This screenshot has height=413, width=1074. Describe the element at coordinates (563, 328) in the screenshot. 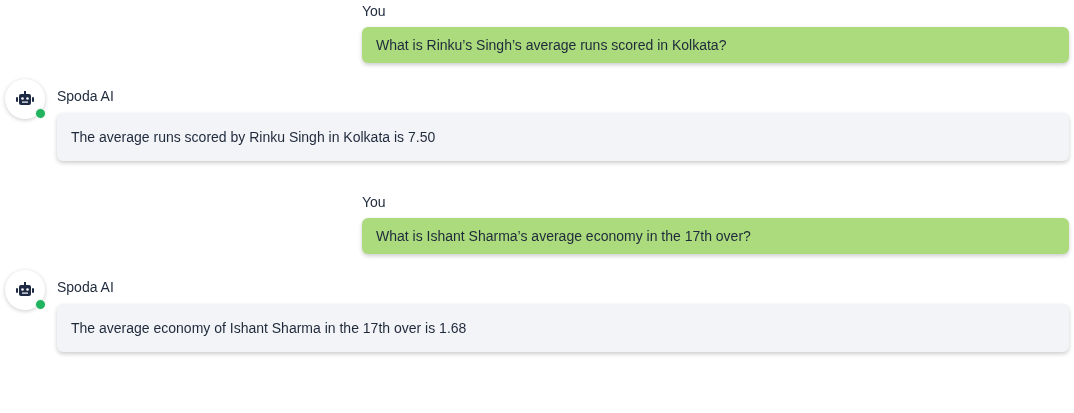

I see `bot-message: The average economy of Ishant Sharma in the 17th over is 1.68` at that location.